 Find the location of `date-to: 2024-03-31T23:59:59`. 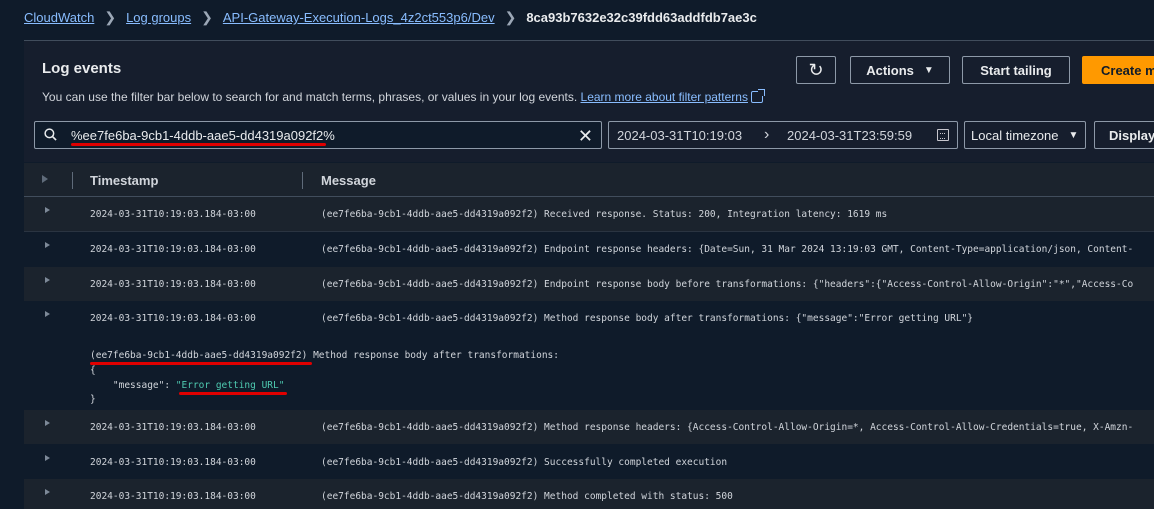

date-to: 2024-03-31T23:59:59 is located at coordinates (850, 135).